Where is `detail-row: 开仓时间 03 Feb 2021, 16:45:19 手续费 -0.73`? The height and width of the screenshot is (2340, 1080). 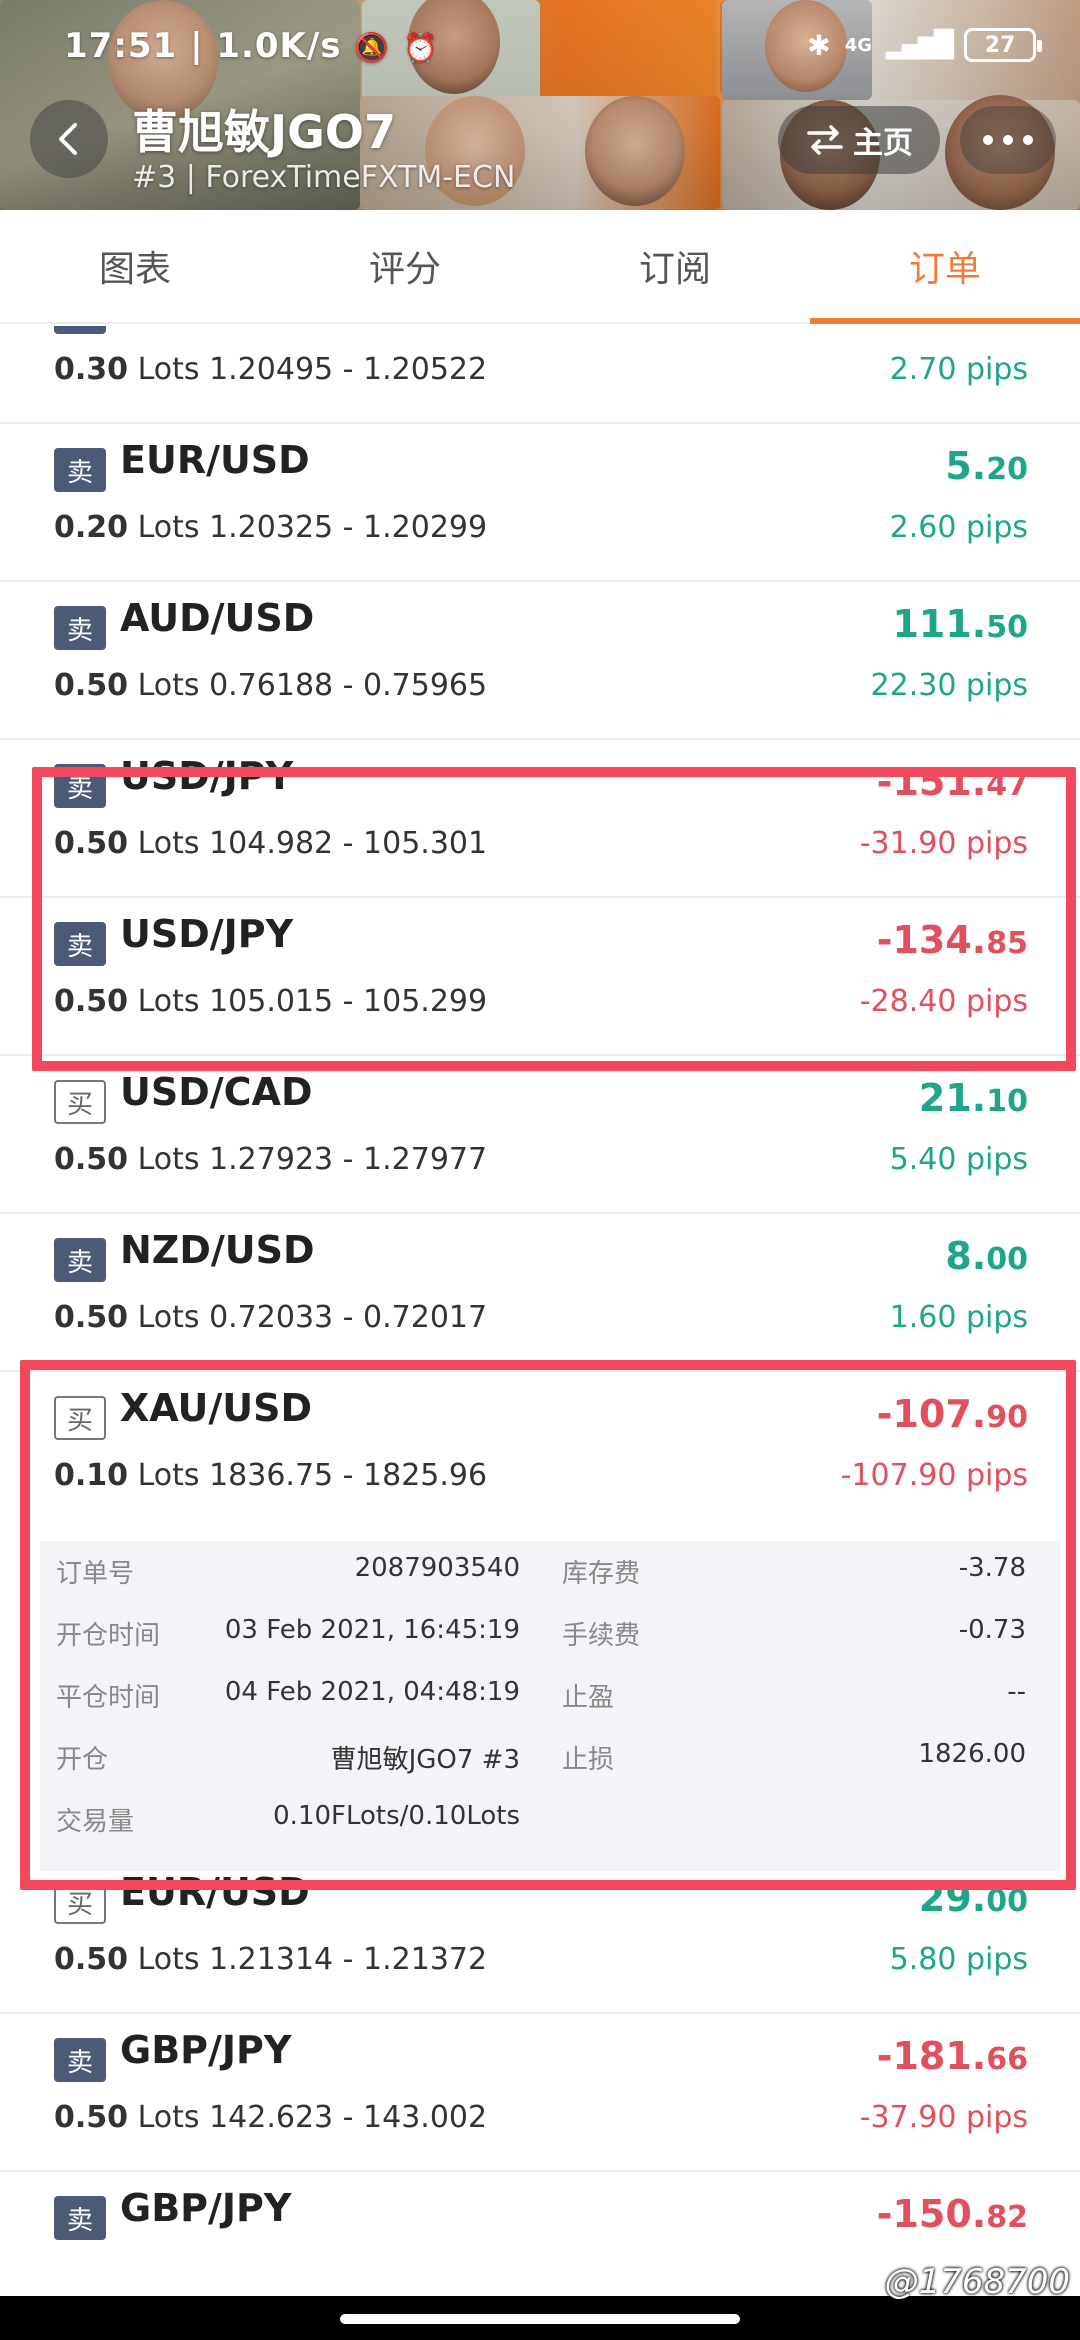 detail-row: 开仓时间 03 Feb 2021, 16:45:19 手续费 -0.73 is located at coordinates (550, 1646).